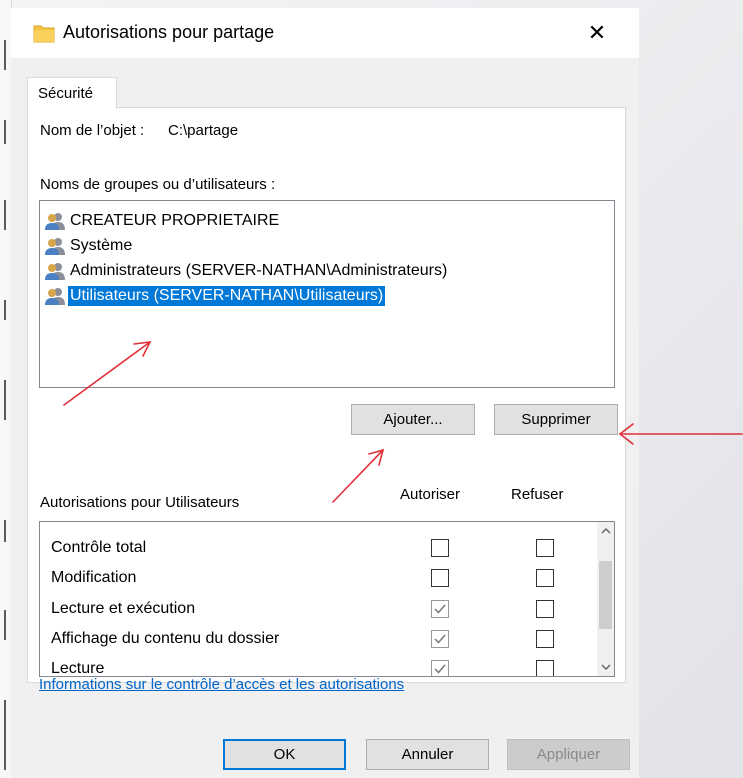 This screenshot has width=743, height=778. I want to click on list-item: CREATEUR PROPRIETAIRE, so click(162, 221).